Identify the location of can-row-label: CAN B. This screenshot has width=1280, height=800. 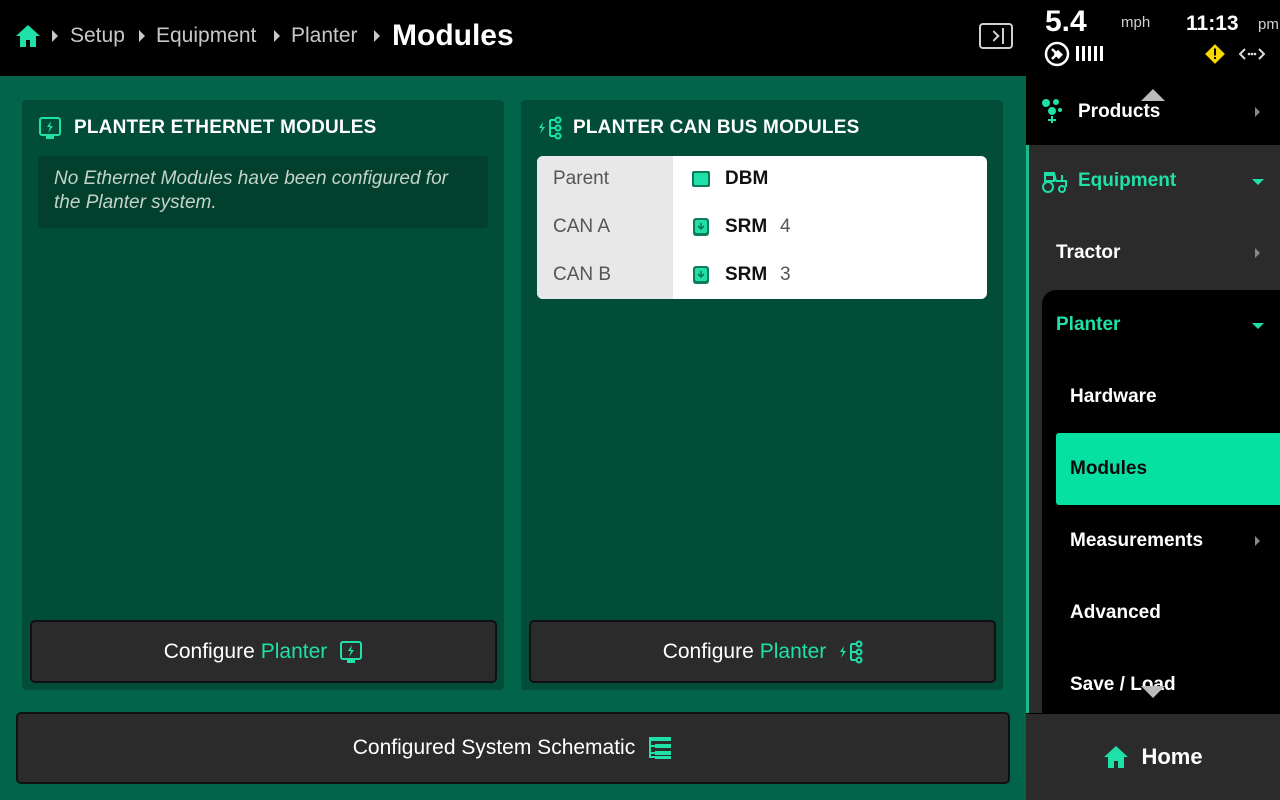
(582, 274).